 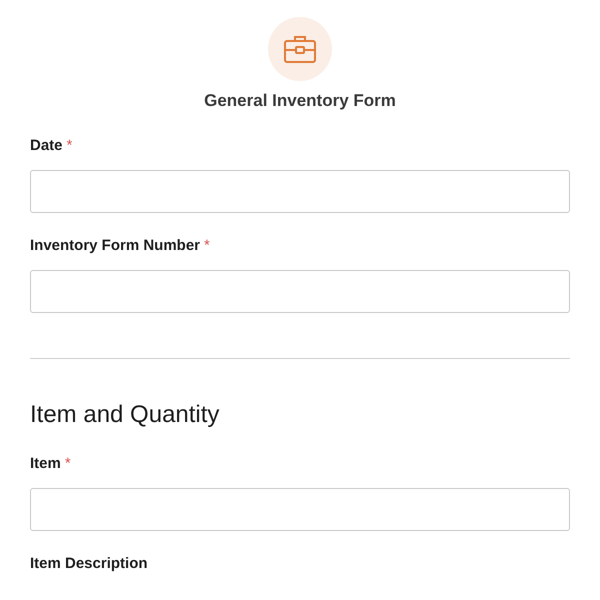 What do you see at coordinates (300, 101) in the screenshot?
I see `form-title: General Inventory Form` at bounding box center [300, 101].